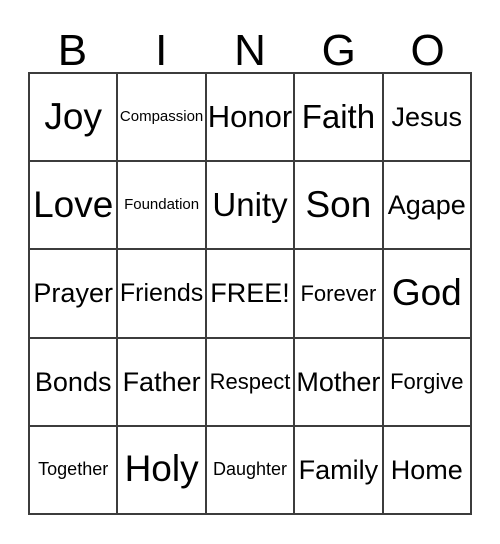 The width and height of the screenshot is (500, 544). I want to click on bingo-cell: Joy, so click(74, 118).